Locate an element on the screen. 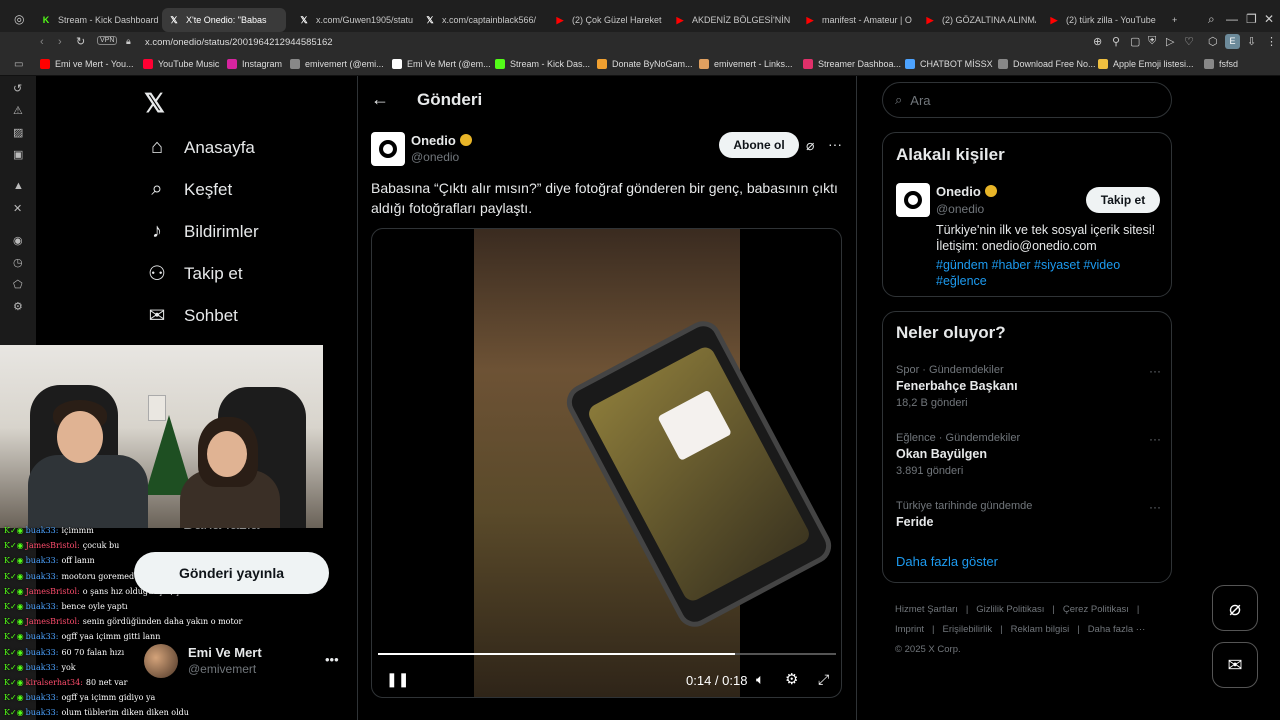 This screenshot has width=1280, height=720. account-more-icon: ••• is located at coordinates (332, 659).